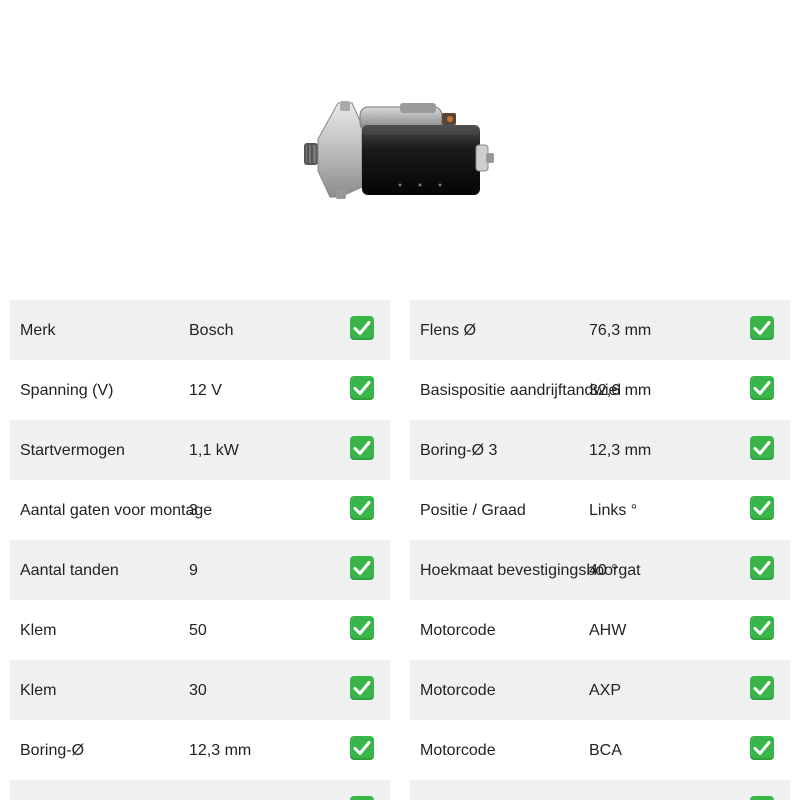 The image size is (800, 800). Describe the element at coordinates (613, 510) in the screenshot. I see `spec-value: Links °` at that location.